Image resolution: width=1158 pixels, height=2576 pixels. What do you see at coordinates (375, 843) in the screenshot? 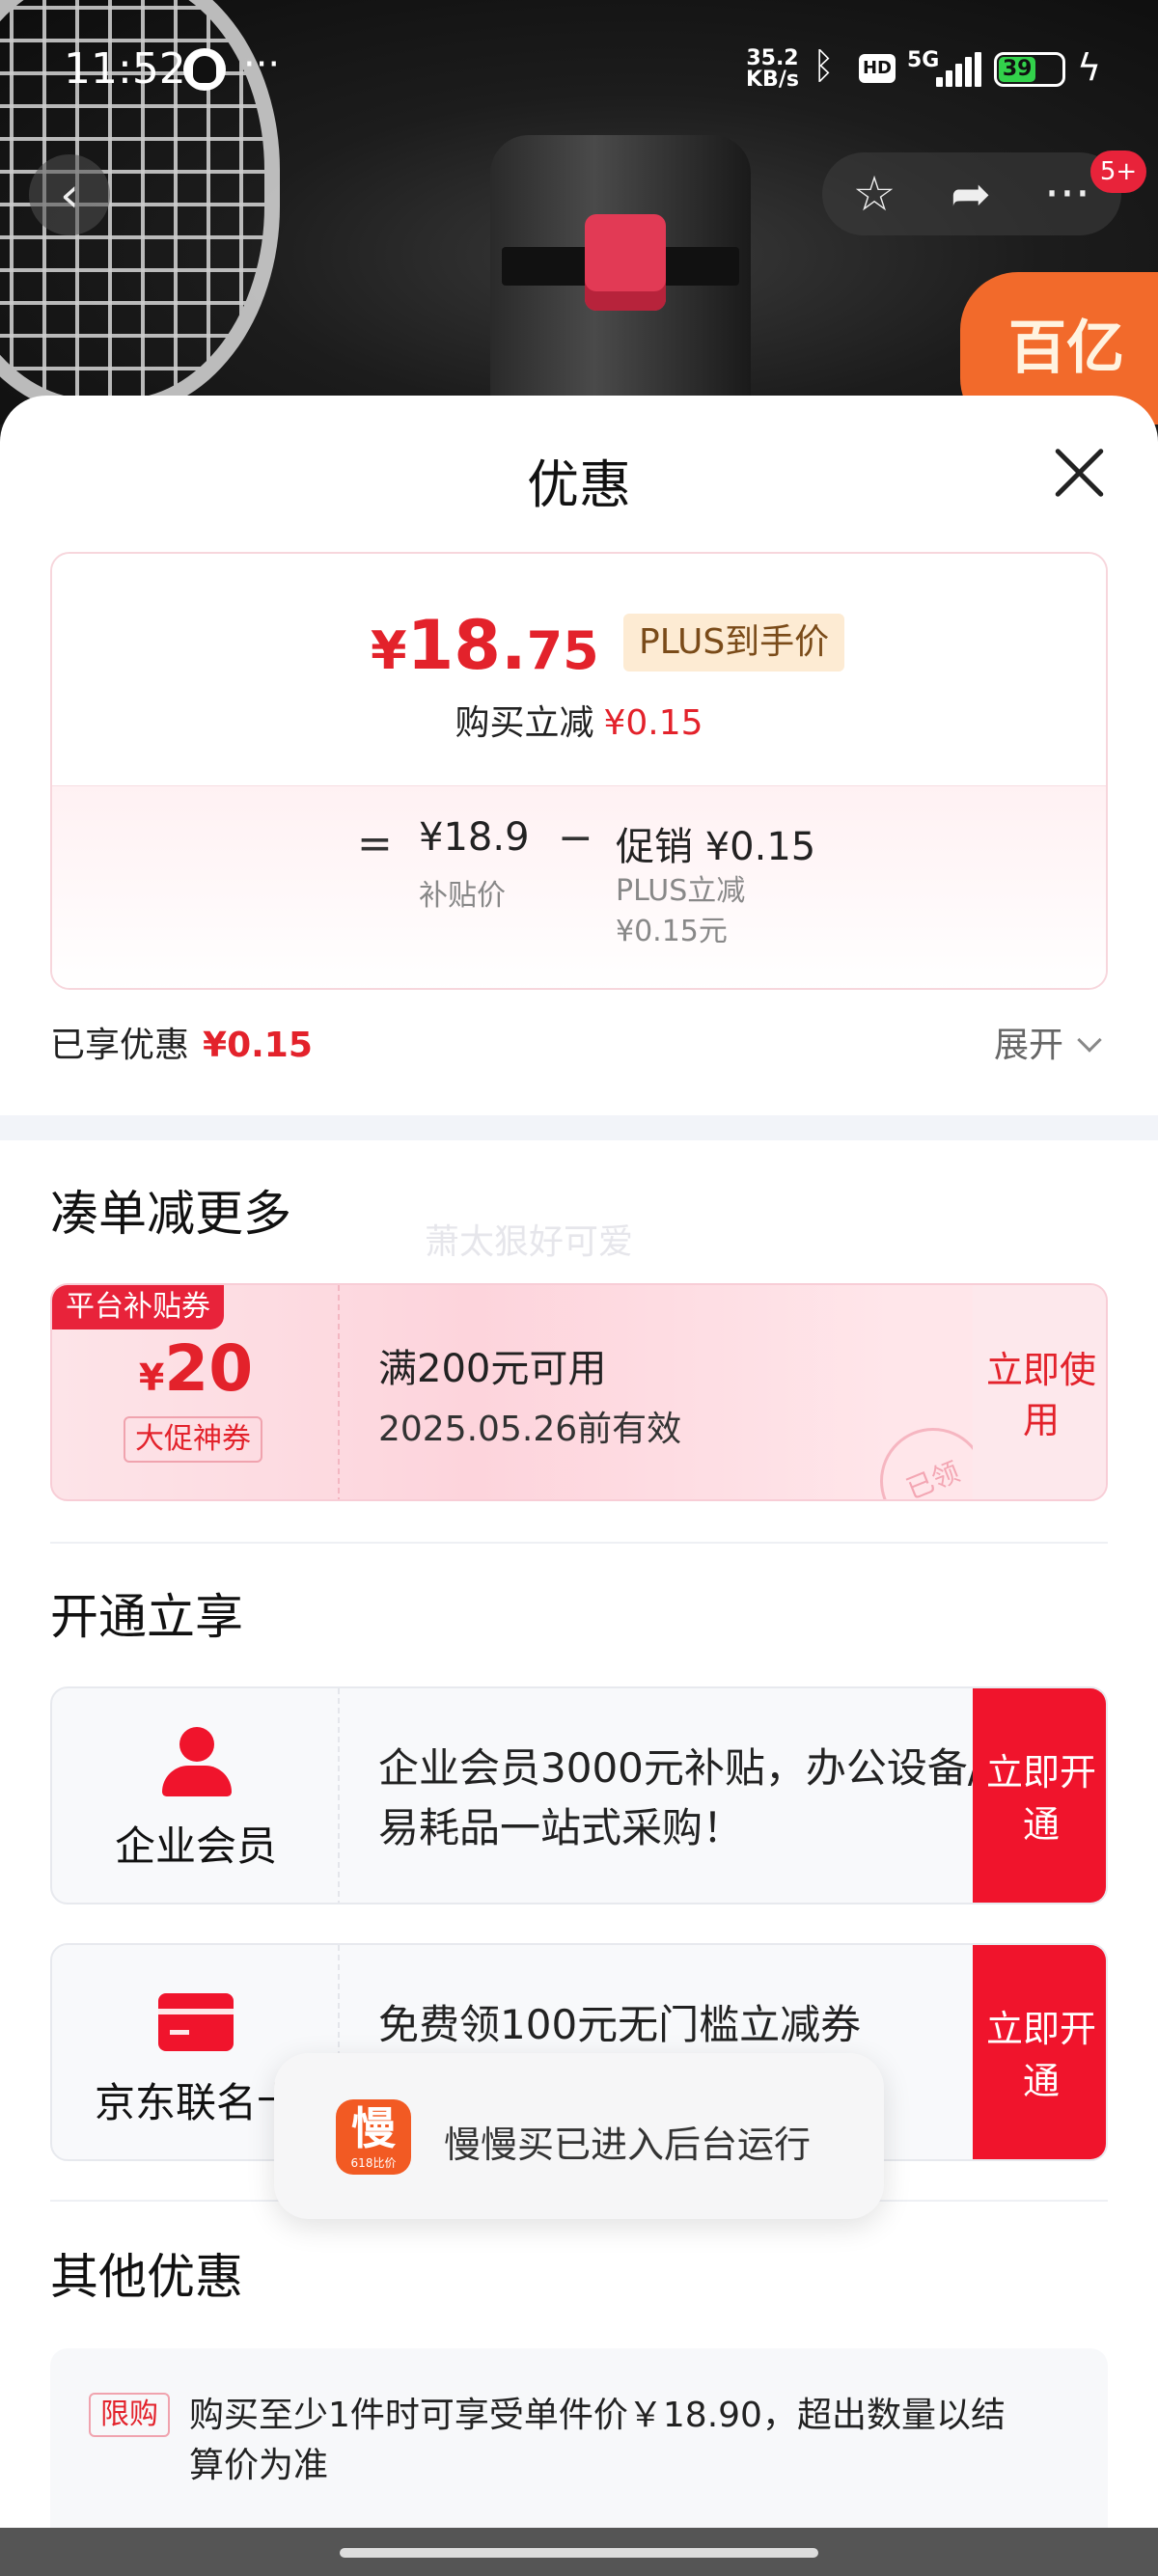
I see `equals-sign: =` at bounding box center [375, 843].